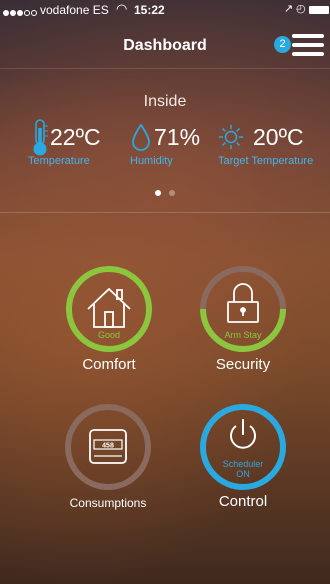 This screenshot has height=584, width=330. What do you see at coordinates (243, 501) in the screenshot?
I see `control-label: Control` at bounding box center [243, 501].